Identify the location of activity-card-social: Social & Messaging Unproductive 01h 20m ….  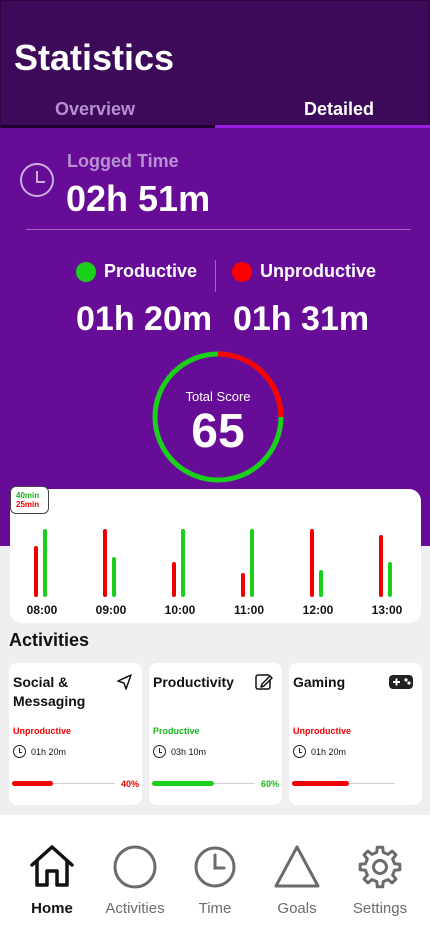
(75, 734).